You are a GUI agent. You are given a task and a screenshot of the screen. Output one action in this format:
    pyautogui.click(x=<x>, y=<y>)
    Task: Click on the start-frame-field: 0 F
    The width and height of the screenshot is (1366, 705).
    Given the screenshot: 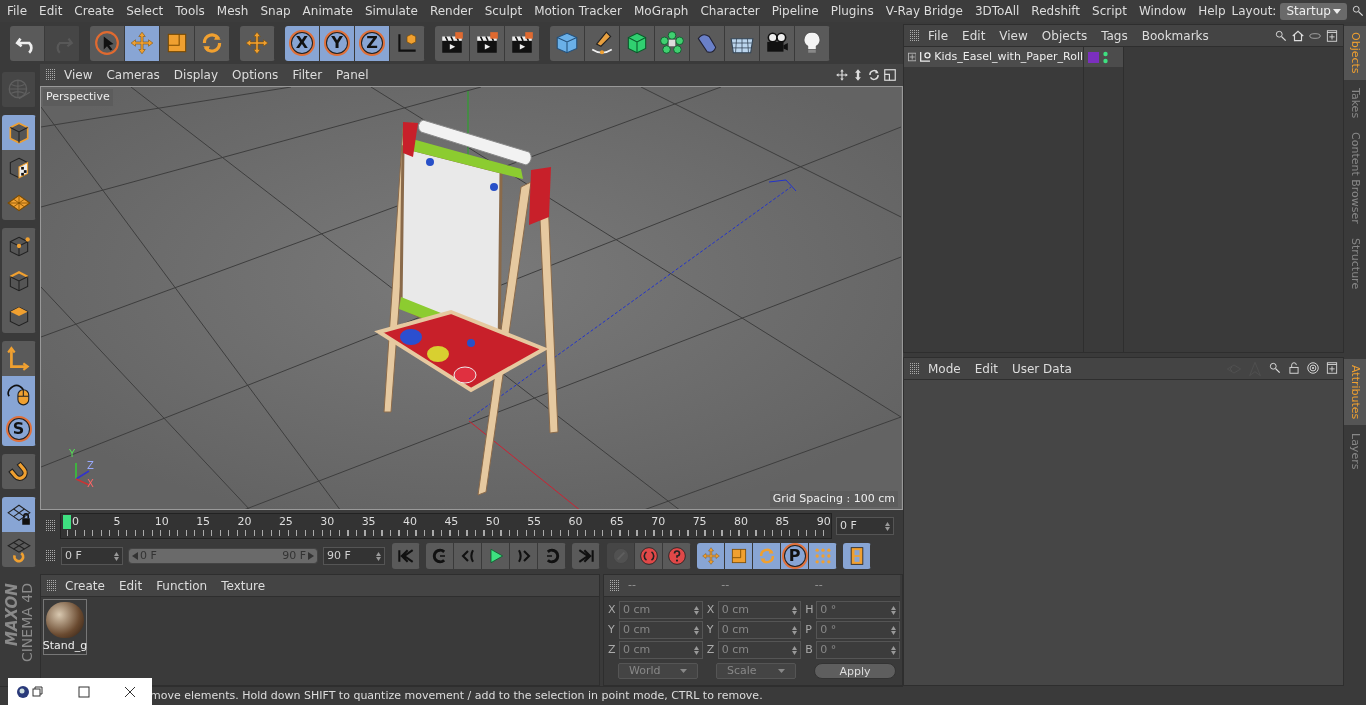 What is the action you would take?
    pyautogui.click(x=92, y=556)
    